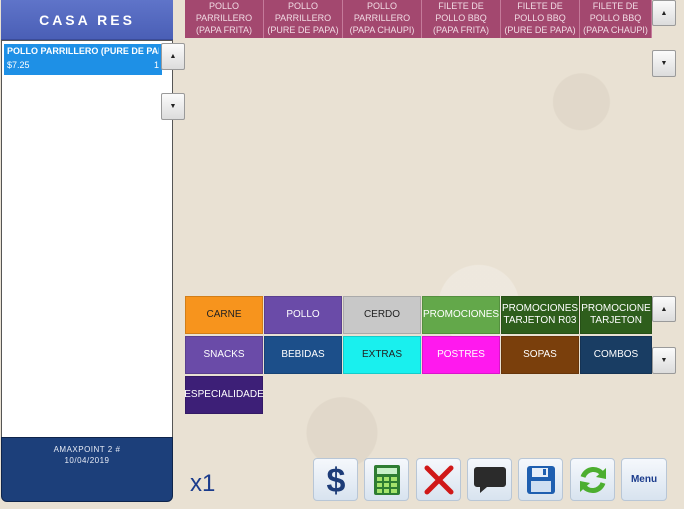 Image resolution: width=684 pixels, height=509 pixels. What do you see at coordinates (87, 460) in the screenshot?
I see `terminal-date: 10/04/2019` at bounding box center [87, 460].